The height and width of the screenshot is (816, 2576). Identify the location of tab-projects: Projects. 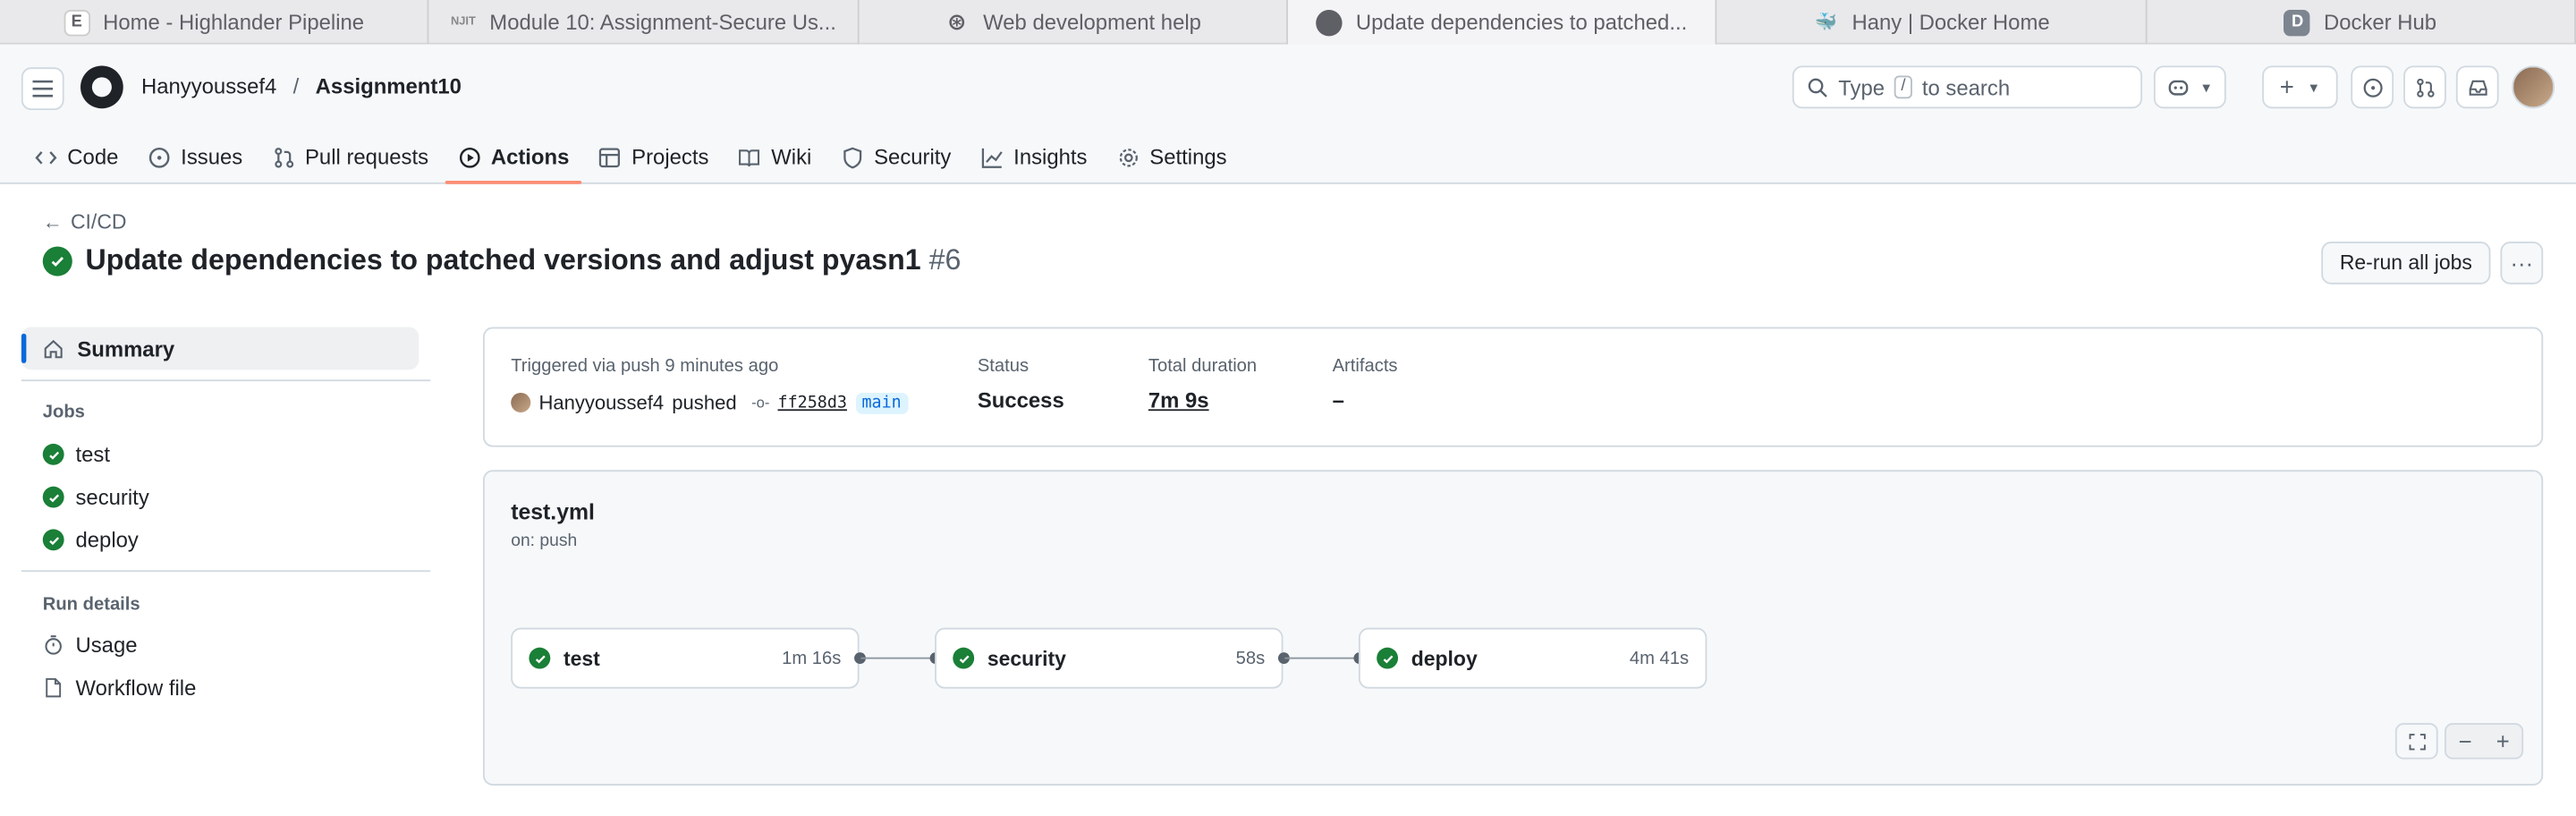
(654, 157).